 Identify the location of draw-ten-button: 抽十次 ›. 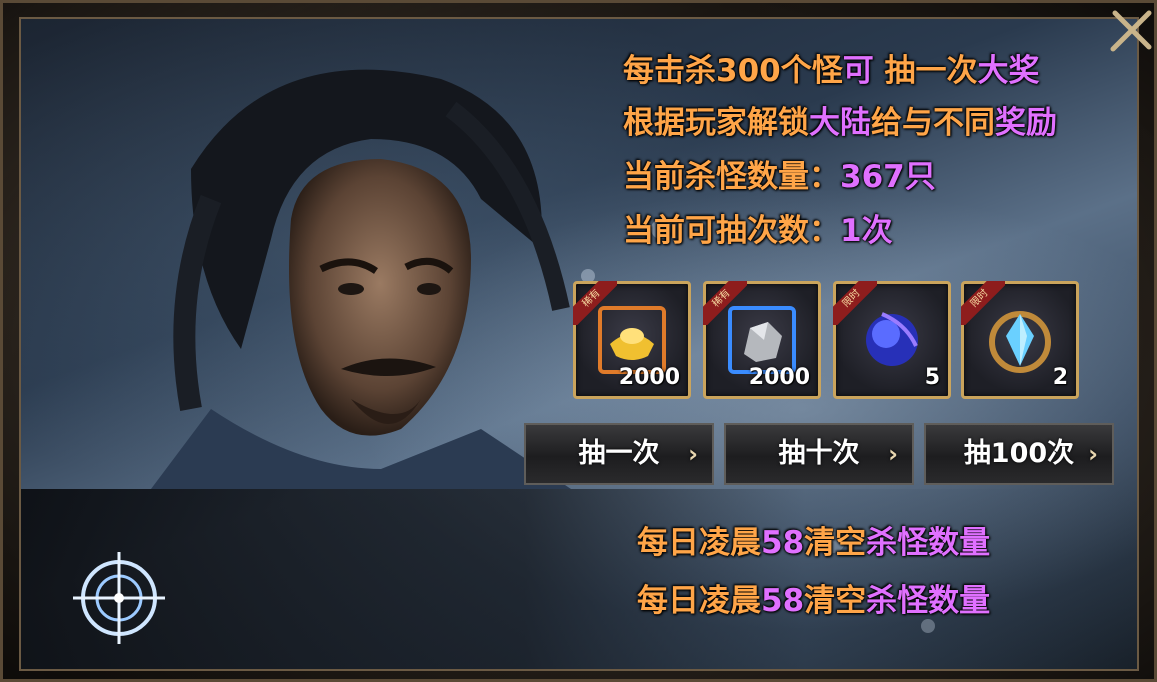
(819, 454).